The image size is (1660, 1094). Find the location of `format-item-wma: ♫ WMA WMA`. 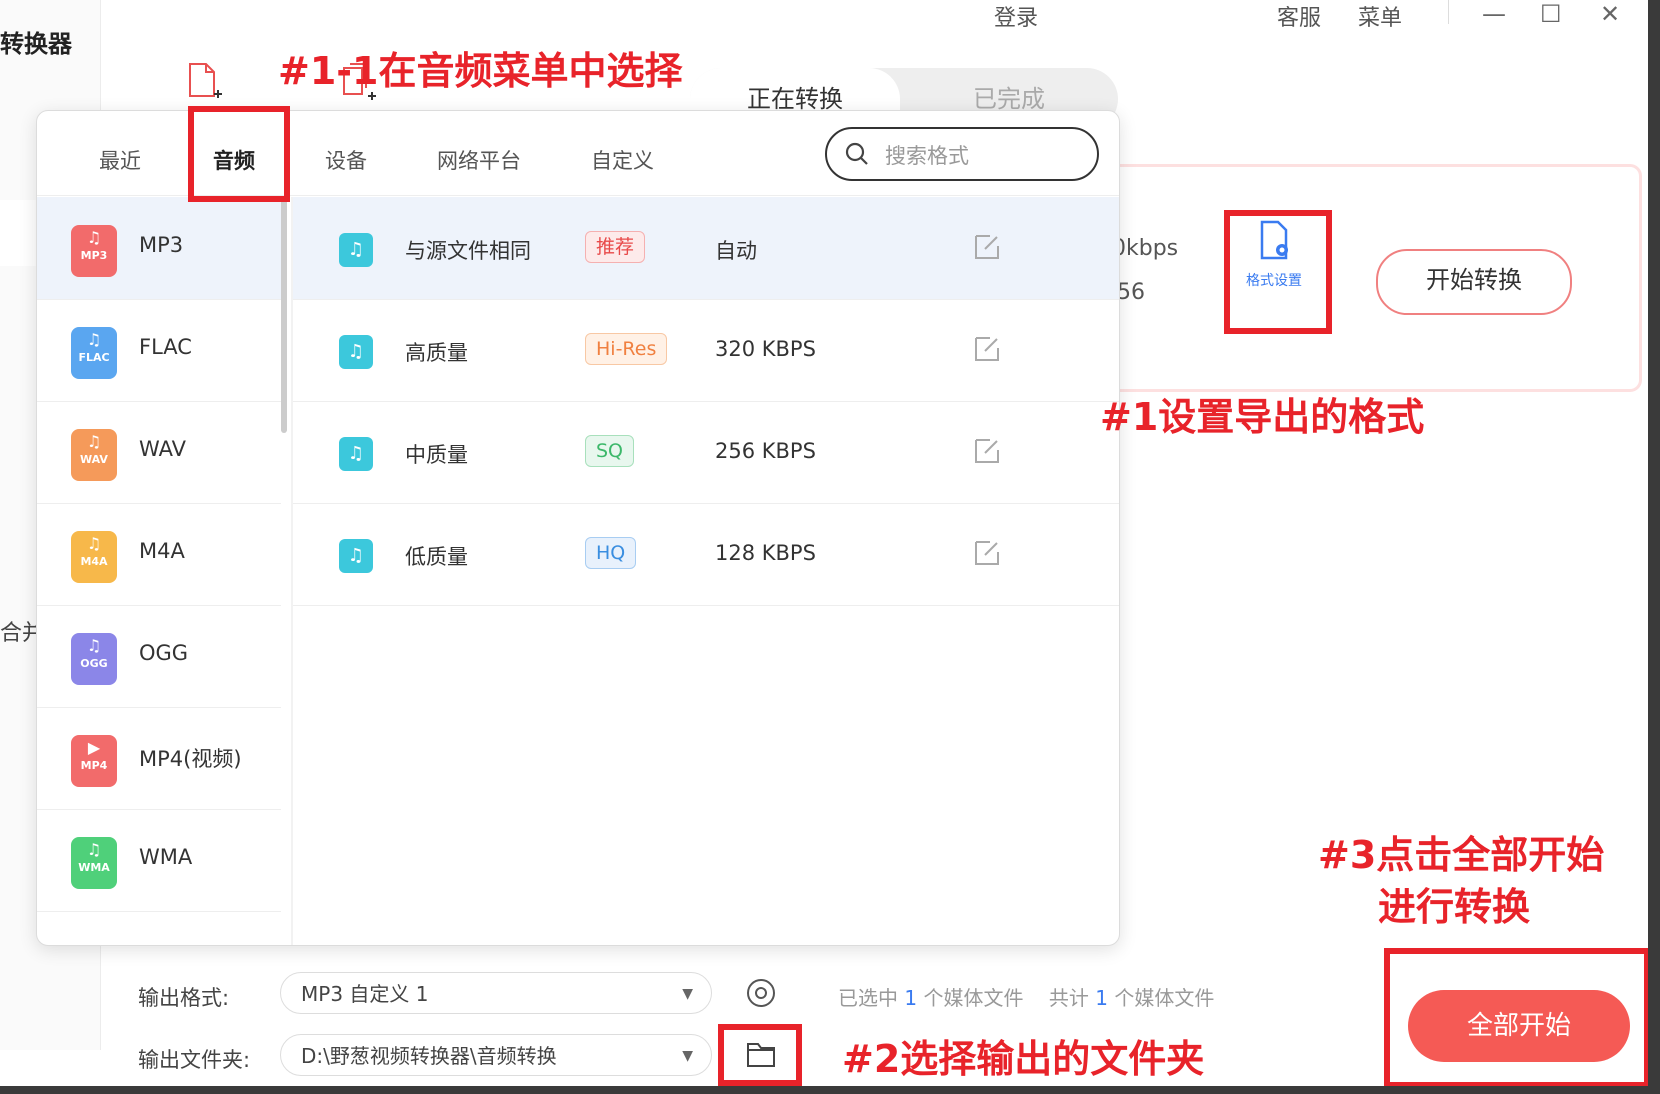

format-item-wma: ♫ WMA WMA is located at coordinates (159, 860).